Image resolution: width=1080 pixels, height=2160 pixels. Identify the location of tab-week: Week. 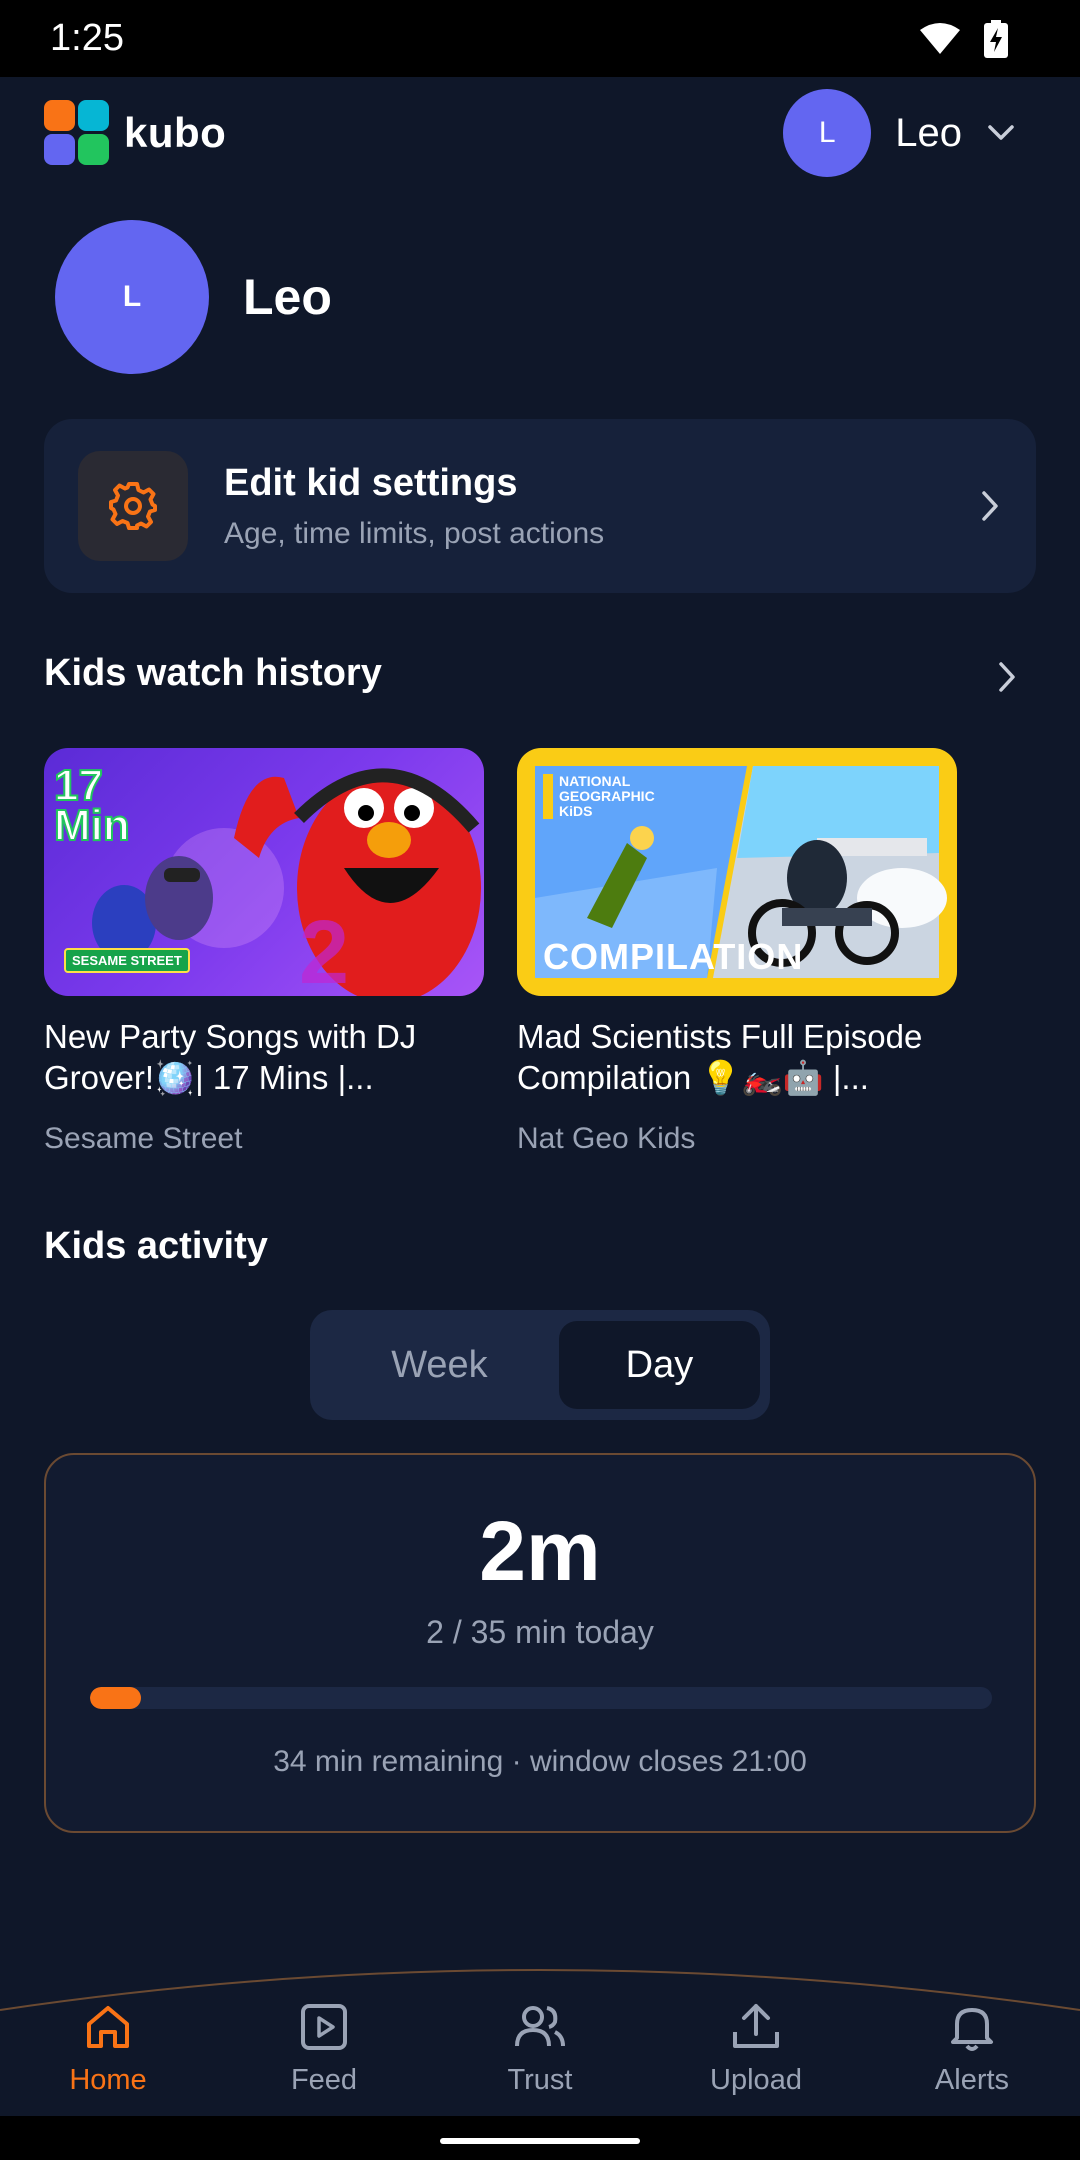
(439, 1365).